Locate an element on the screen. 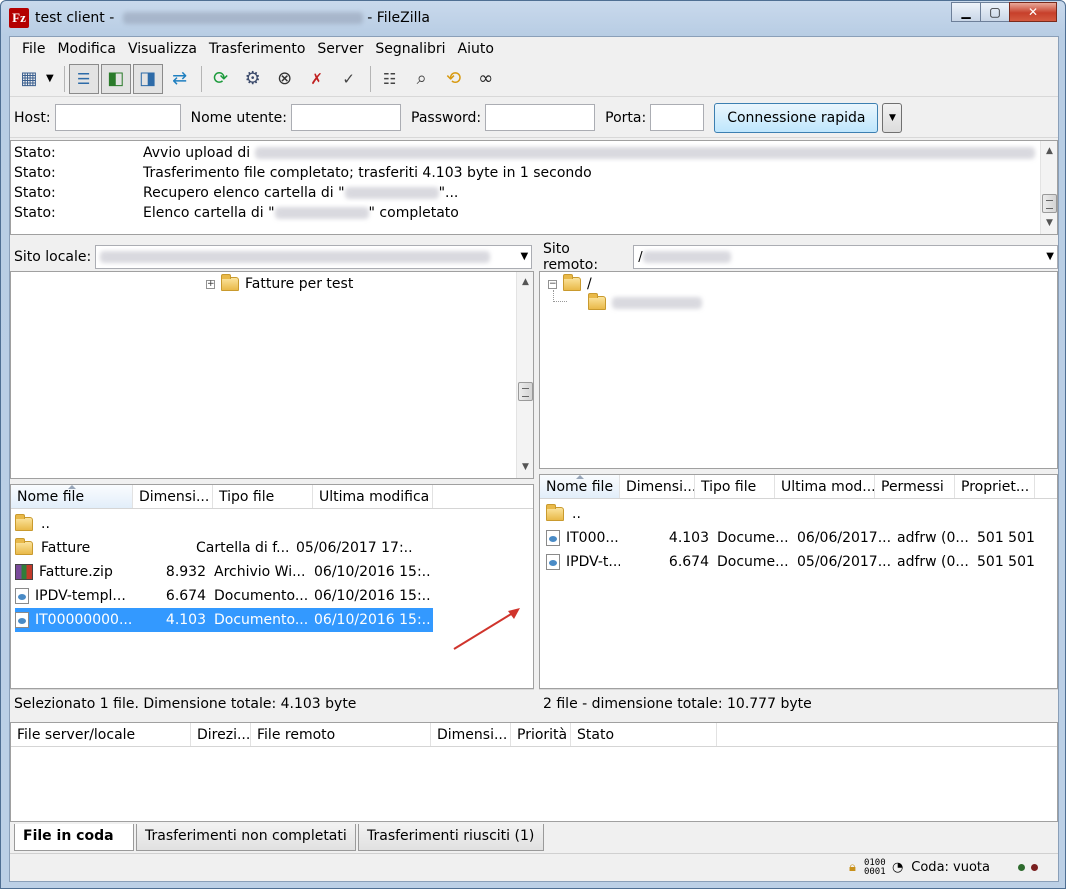 This screenshot has width=1066, height=889. remote-path-combo: / ▼ is located at coordinates (845, 257).